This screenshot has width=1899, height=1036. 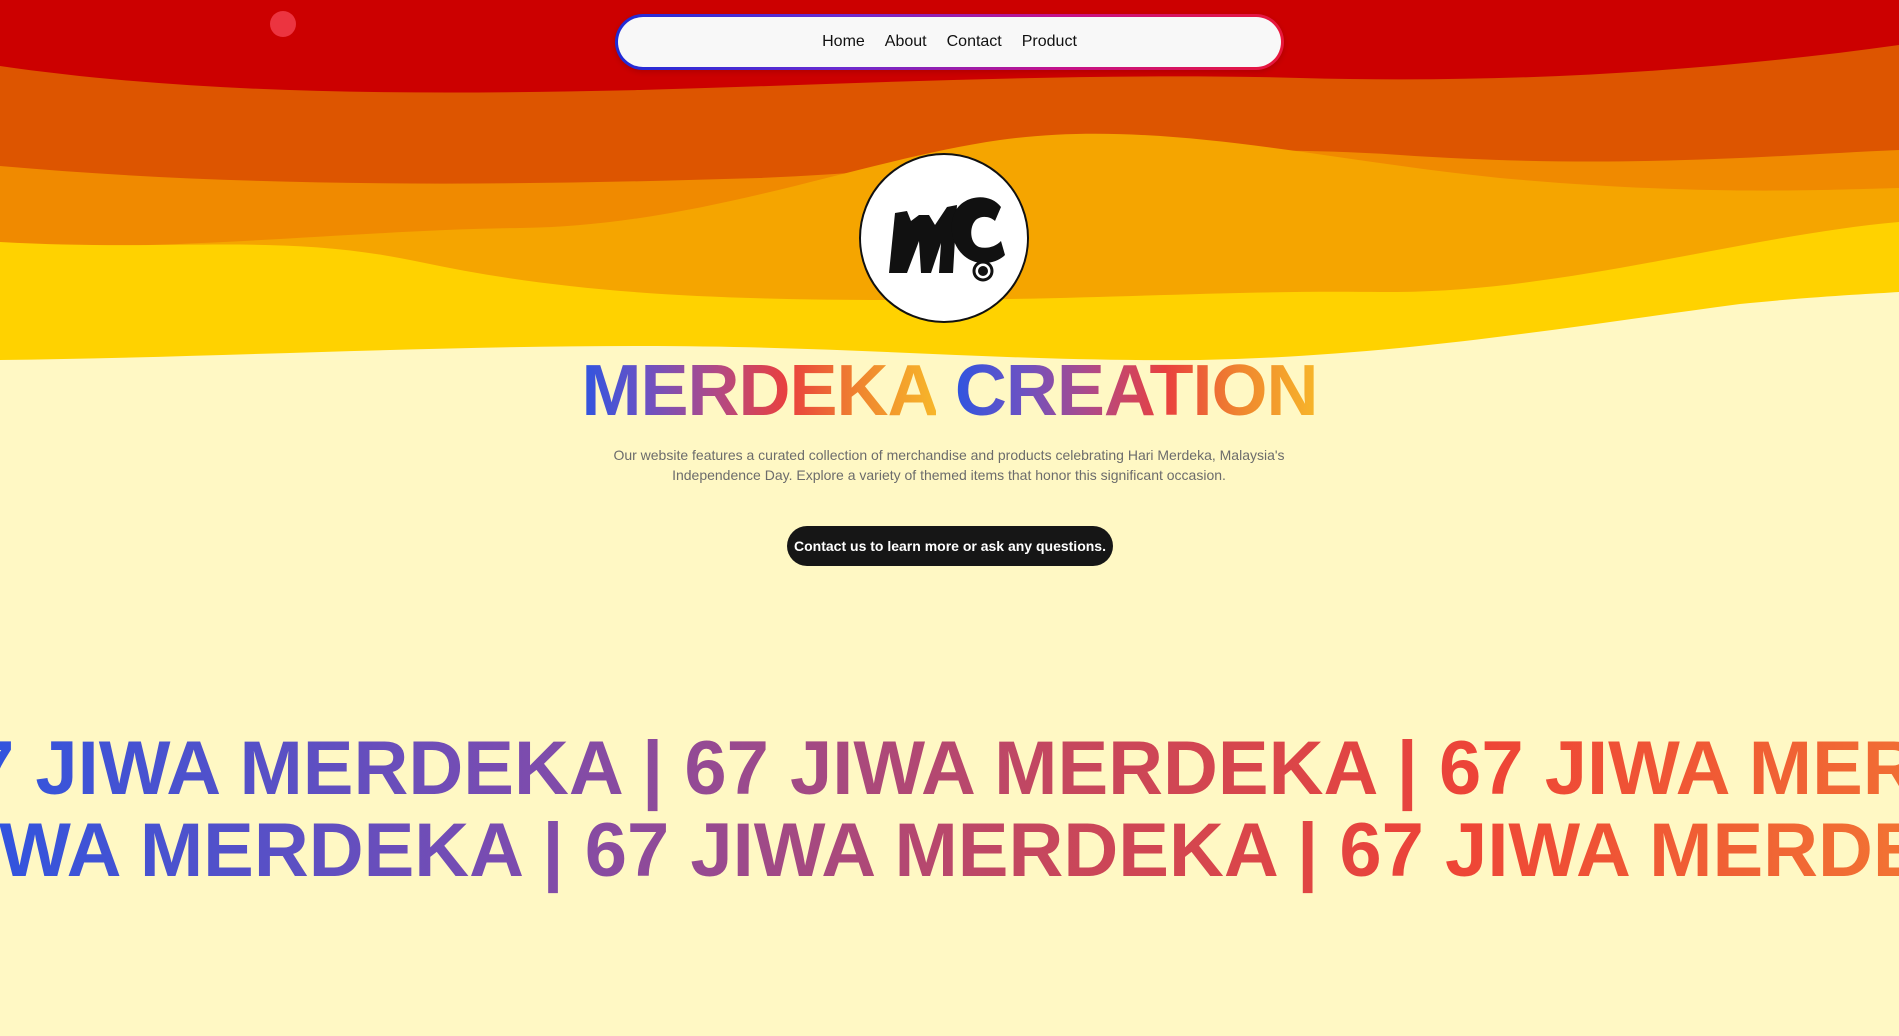 I want to click on nav-item-home: Home, so click(x=843, y=42).